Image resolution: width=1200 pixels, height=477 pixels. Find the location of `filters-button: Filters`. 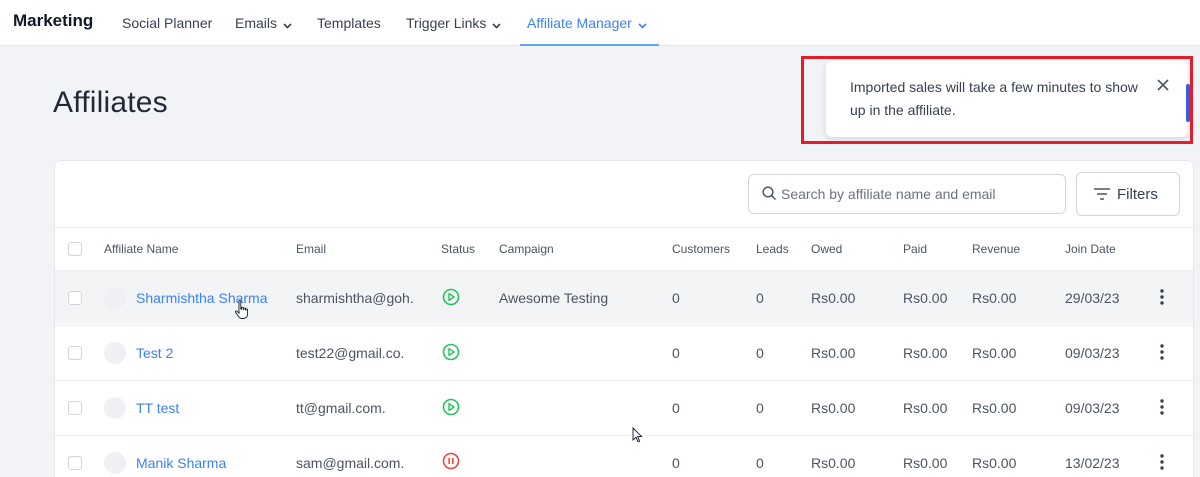

filters-button: Filters is located at coordinates (1128, 194).